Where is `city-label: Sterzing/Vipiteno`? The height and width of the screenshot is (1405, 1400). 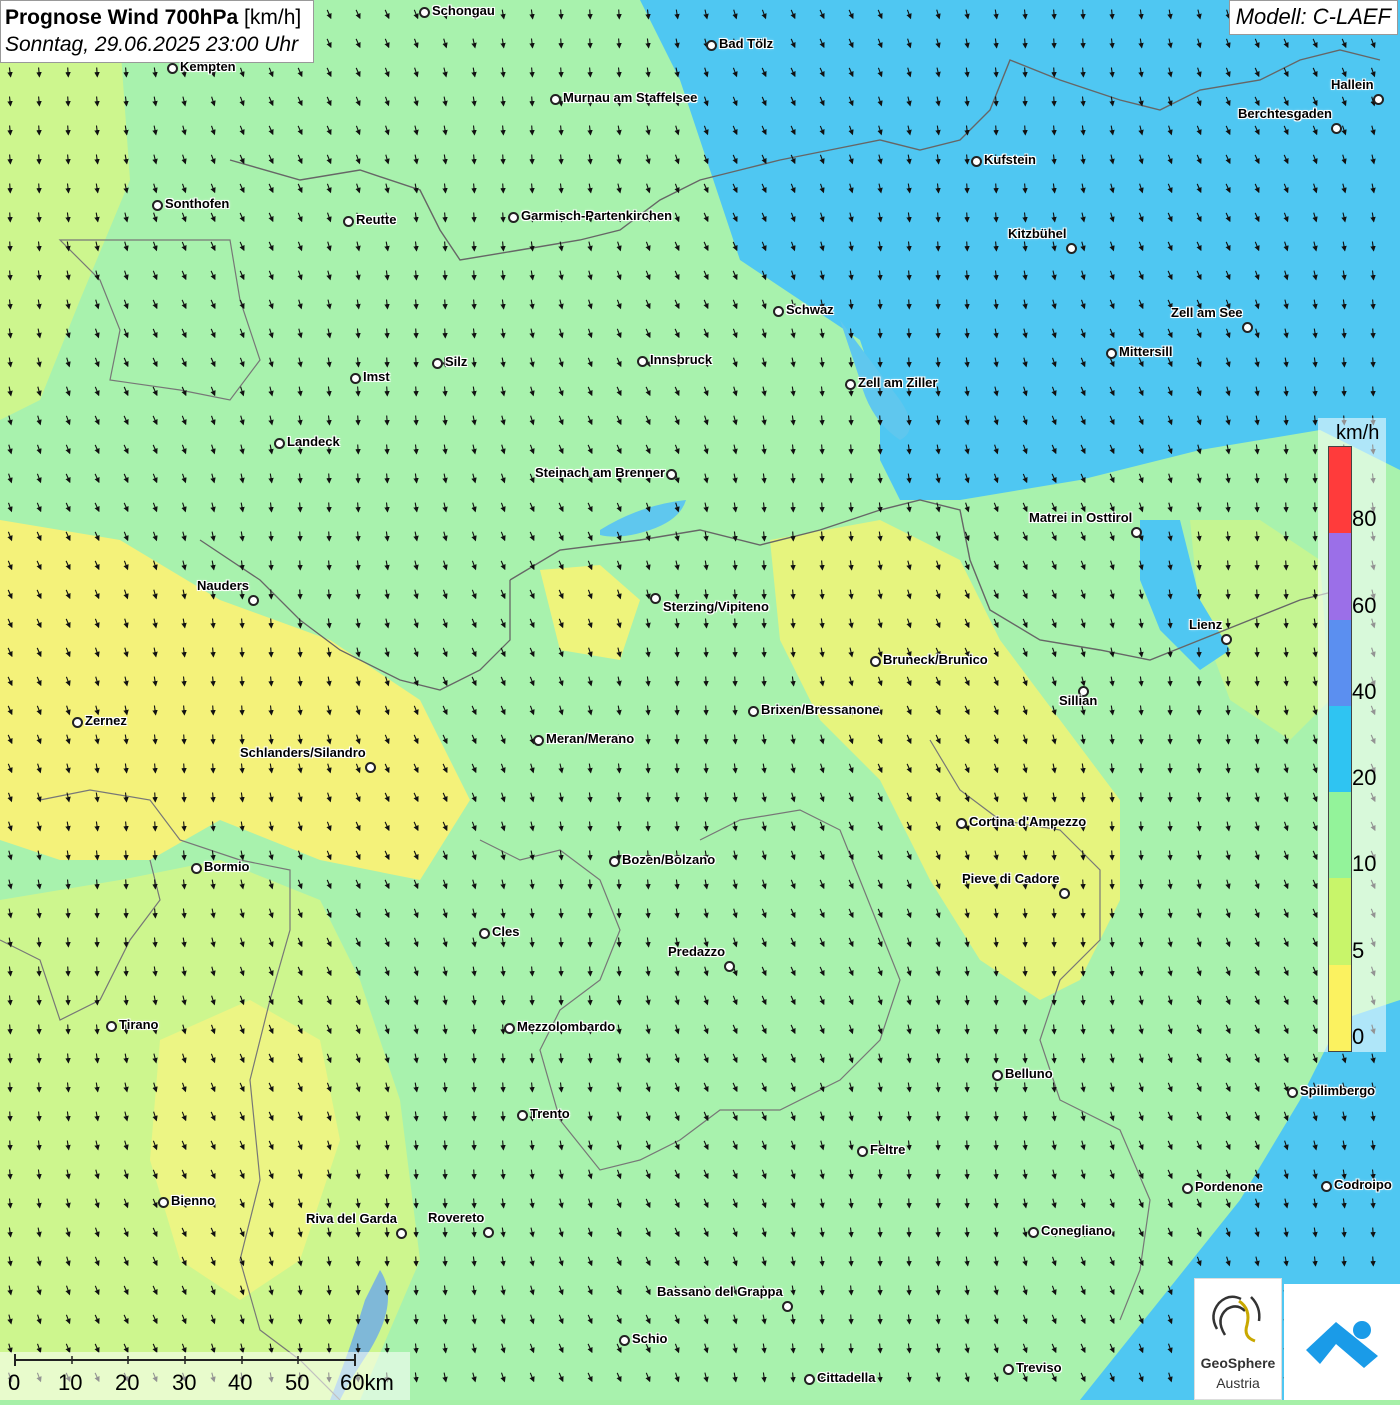 city-label: Sterzing/Vipiteno is located at coordinates (716, 606).